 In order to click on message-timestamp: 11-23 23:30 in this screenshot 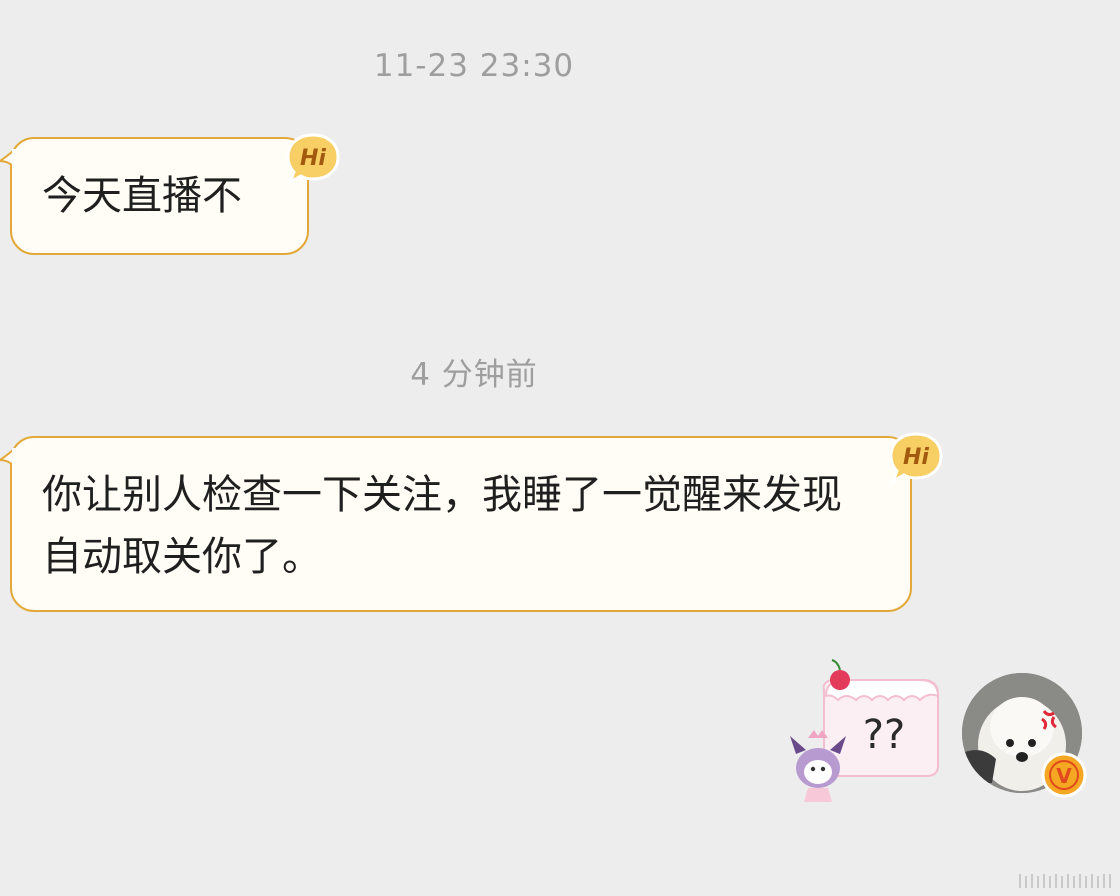, I will do `click(474, 66)`.